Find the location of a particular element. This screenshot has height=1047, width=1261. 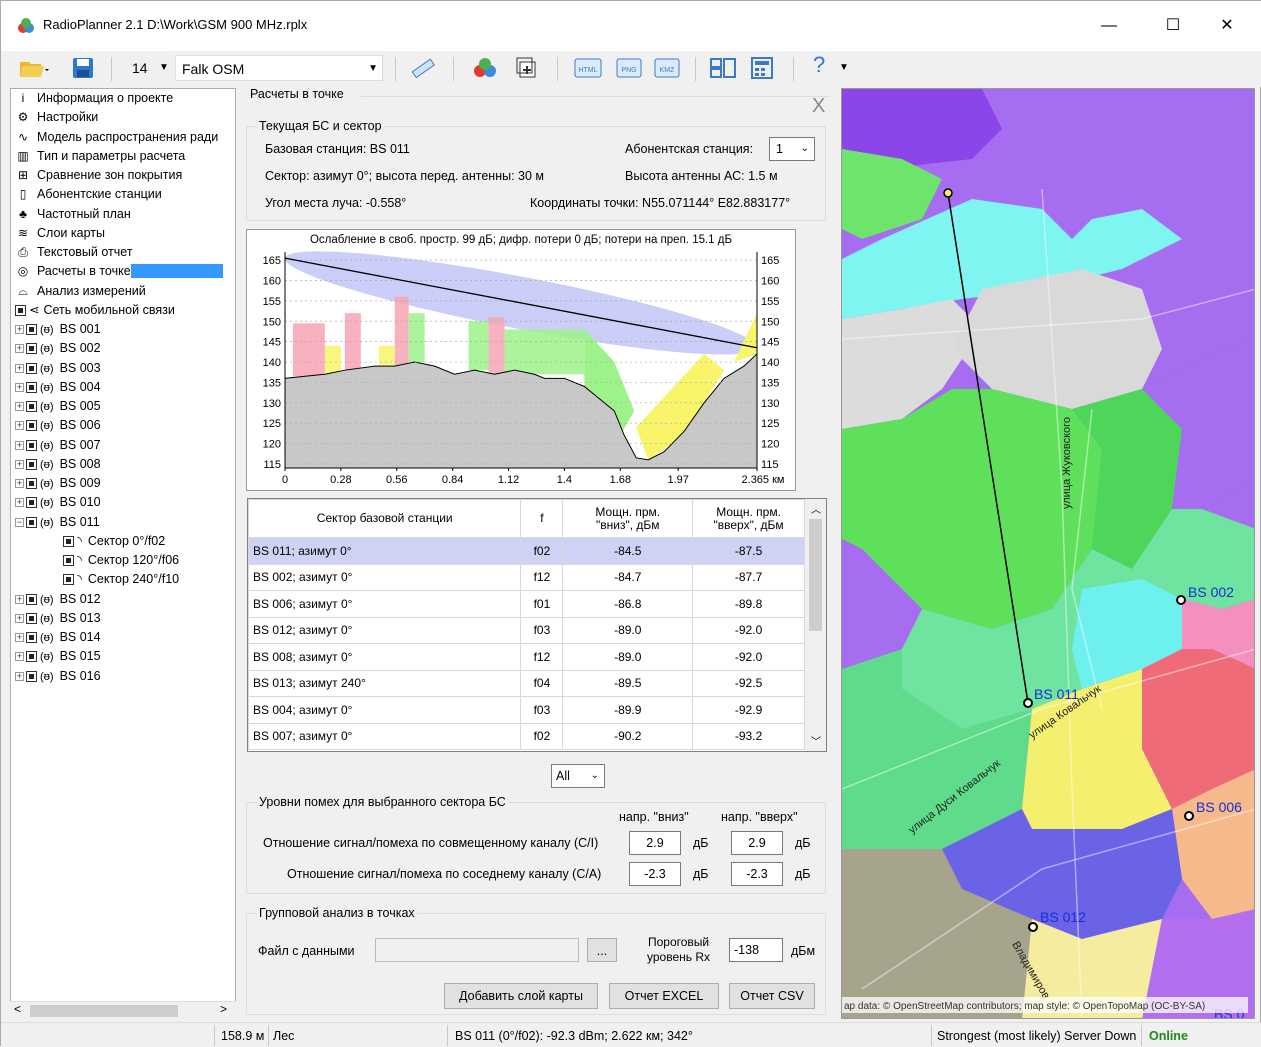

chevron-left-icon: < is located at coordinates (17, 1009).